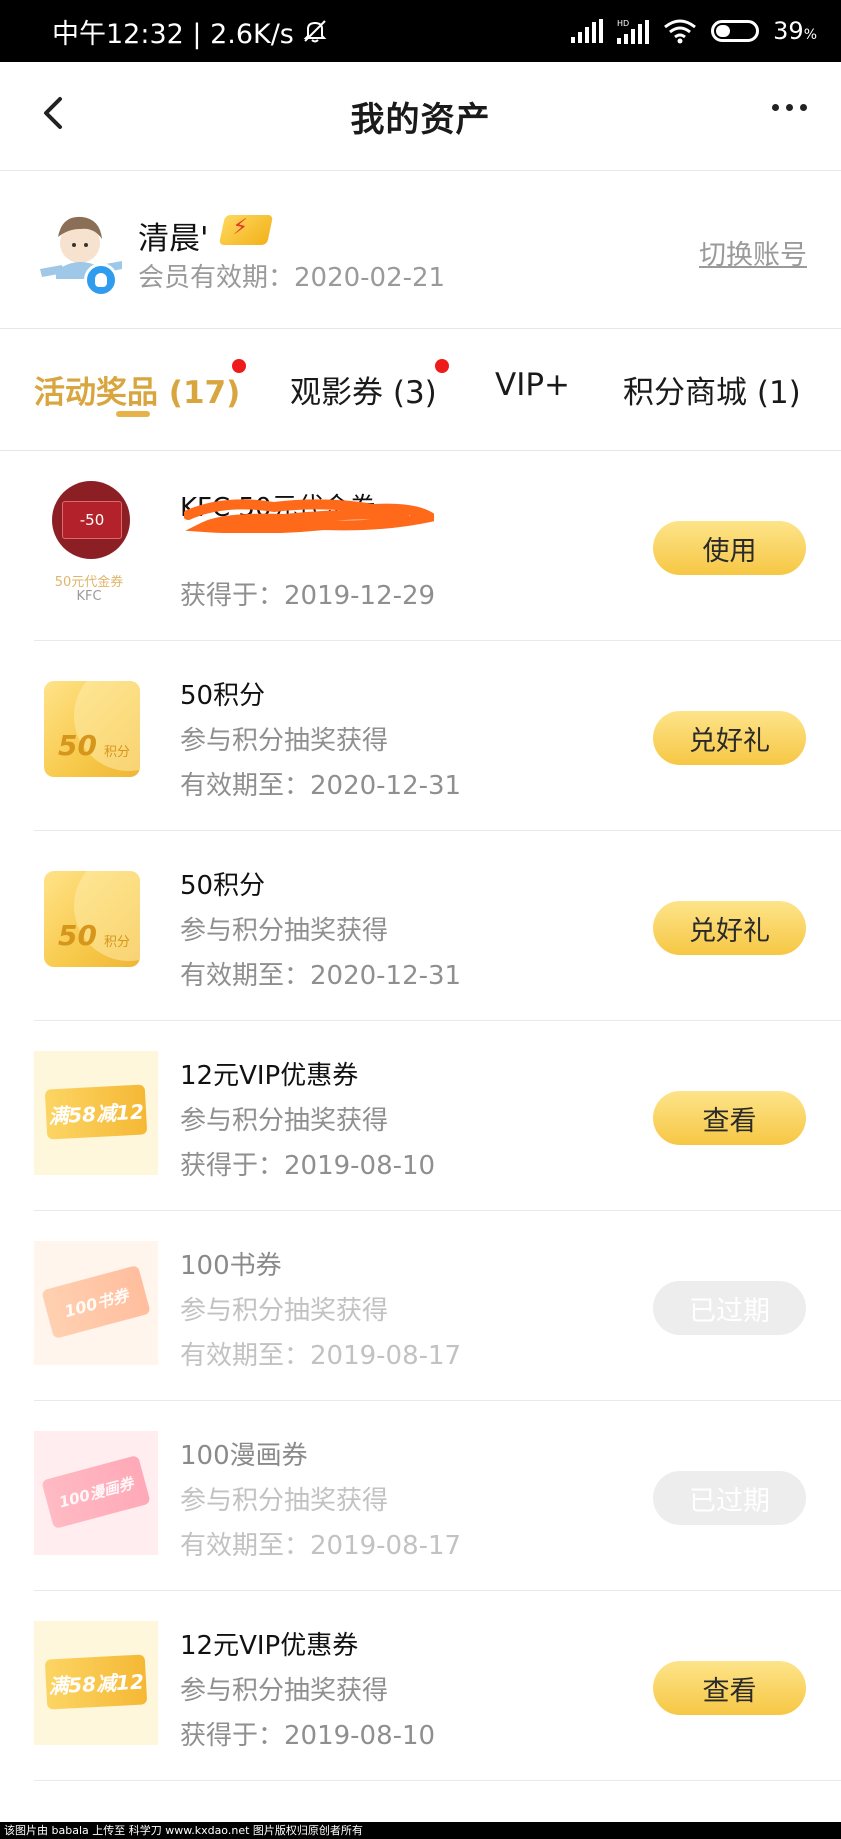 The image size is (841, 1839). I want to click on profile-card: 清晨' 会员有效期：2020-02-21 切换账号, so click(420, 250).